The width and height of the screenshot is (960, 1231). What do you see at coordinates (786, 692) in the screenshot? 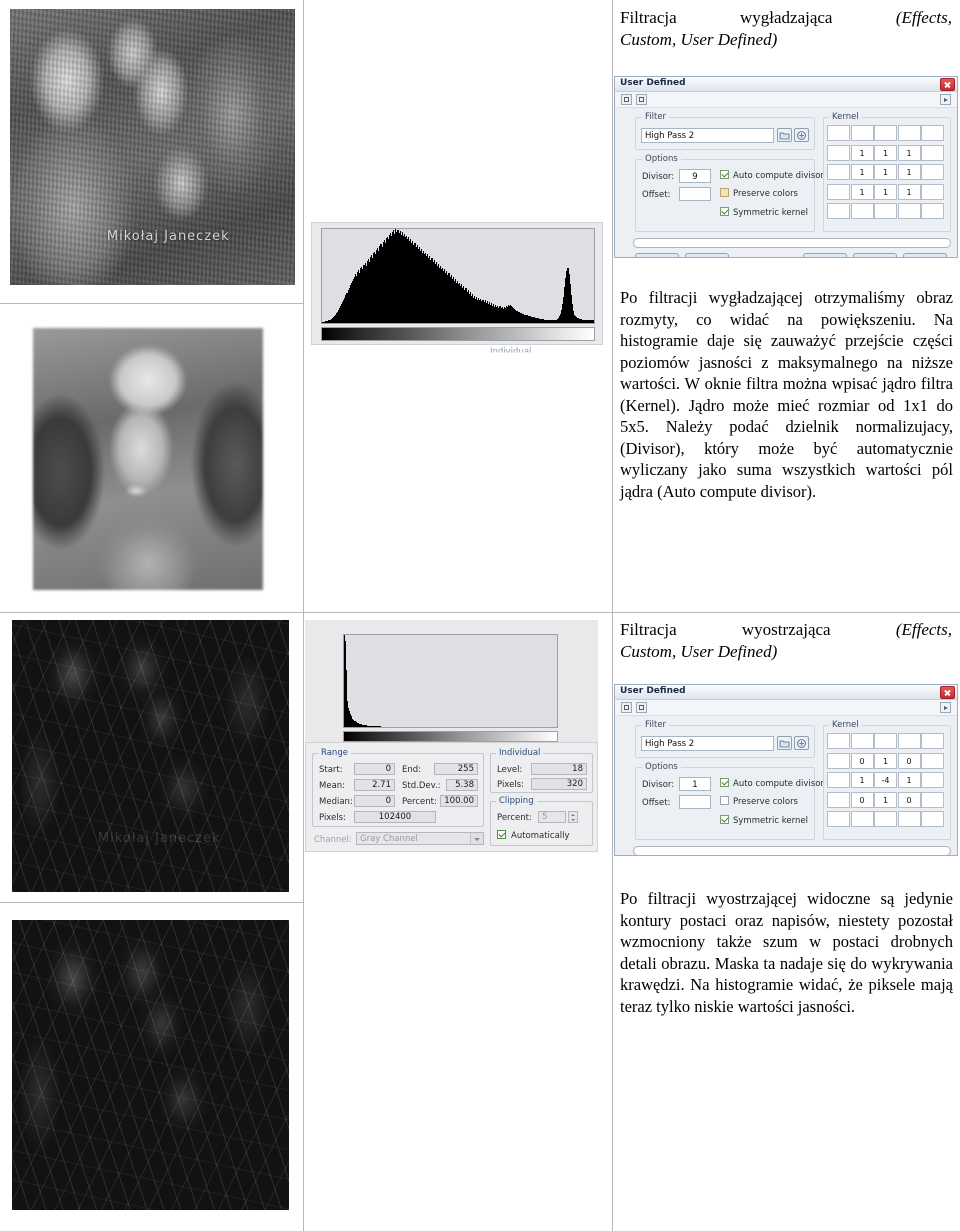
I see `dialog-titlebar-2: User Defined` at bounding box center [786, 692].